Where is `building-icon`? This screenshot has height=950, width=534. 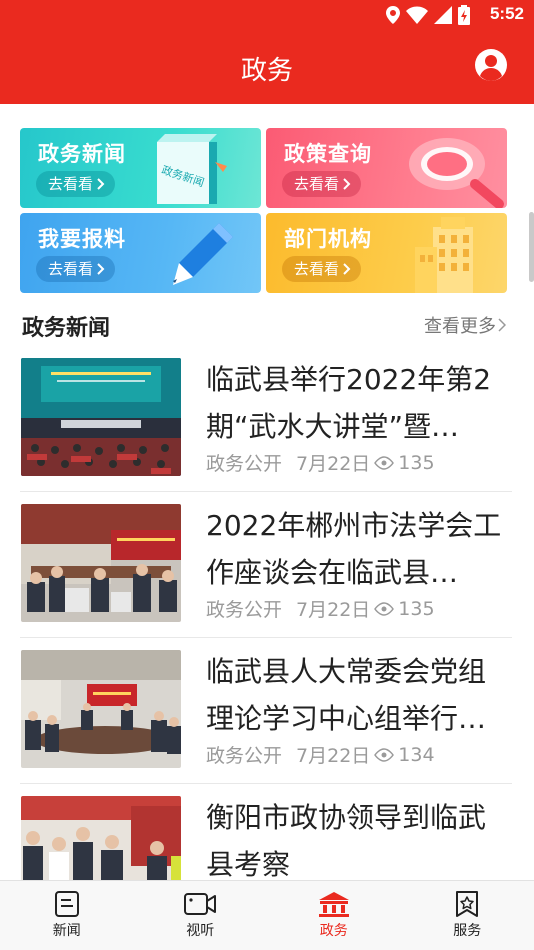 building-icon is located at coordinates (444, 255).